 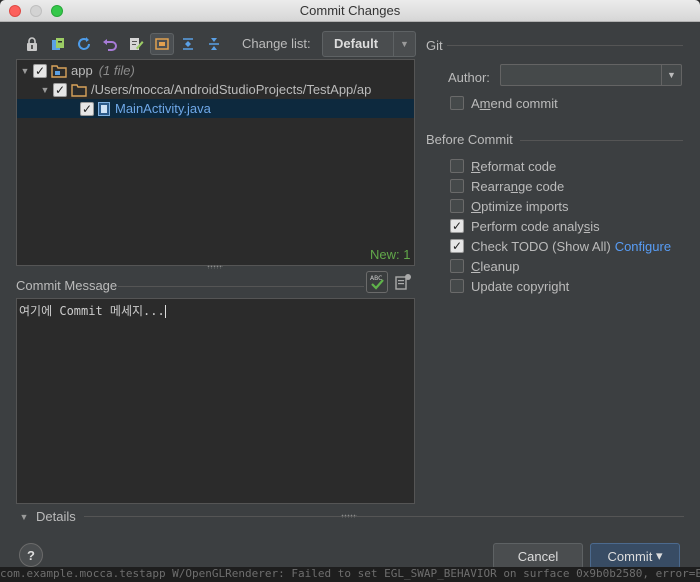 I want to click on code-analysis-checkbox: ✓, so click(x=457, y=226).